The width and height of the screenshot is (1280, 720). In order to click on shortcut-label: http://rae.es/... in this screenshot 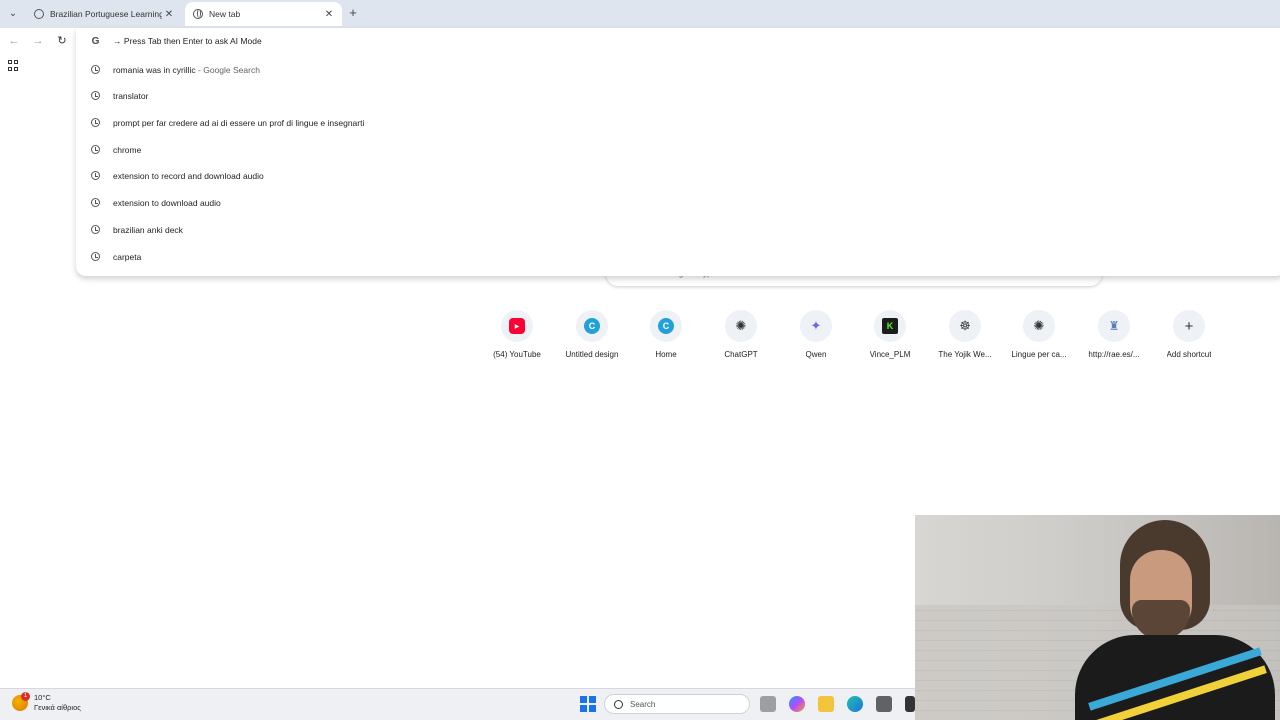, I will do `click(1114, 354)`.